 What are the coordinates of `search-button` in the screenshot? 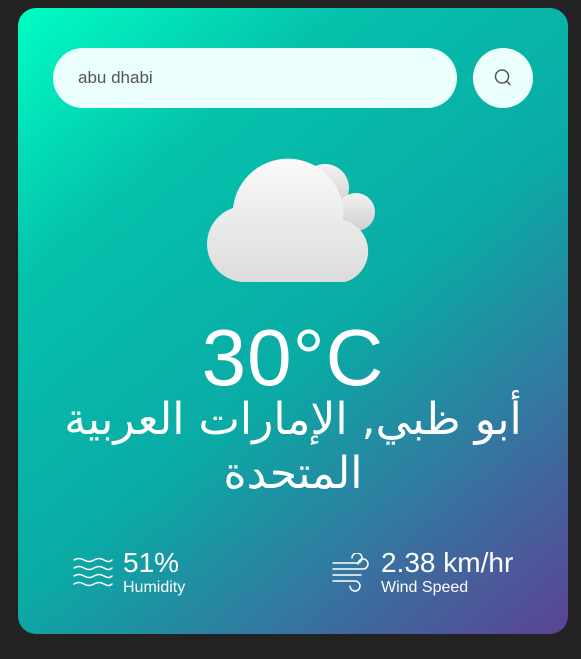 It's located at (503, 78).